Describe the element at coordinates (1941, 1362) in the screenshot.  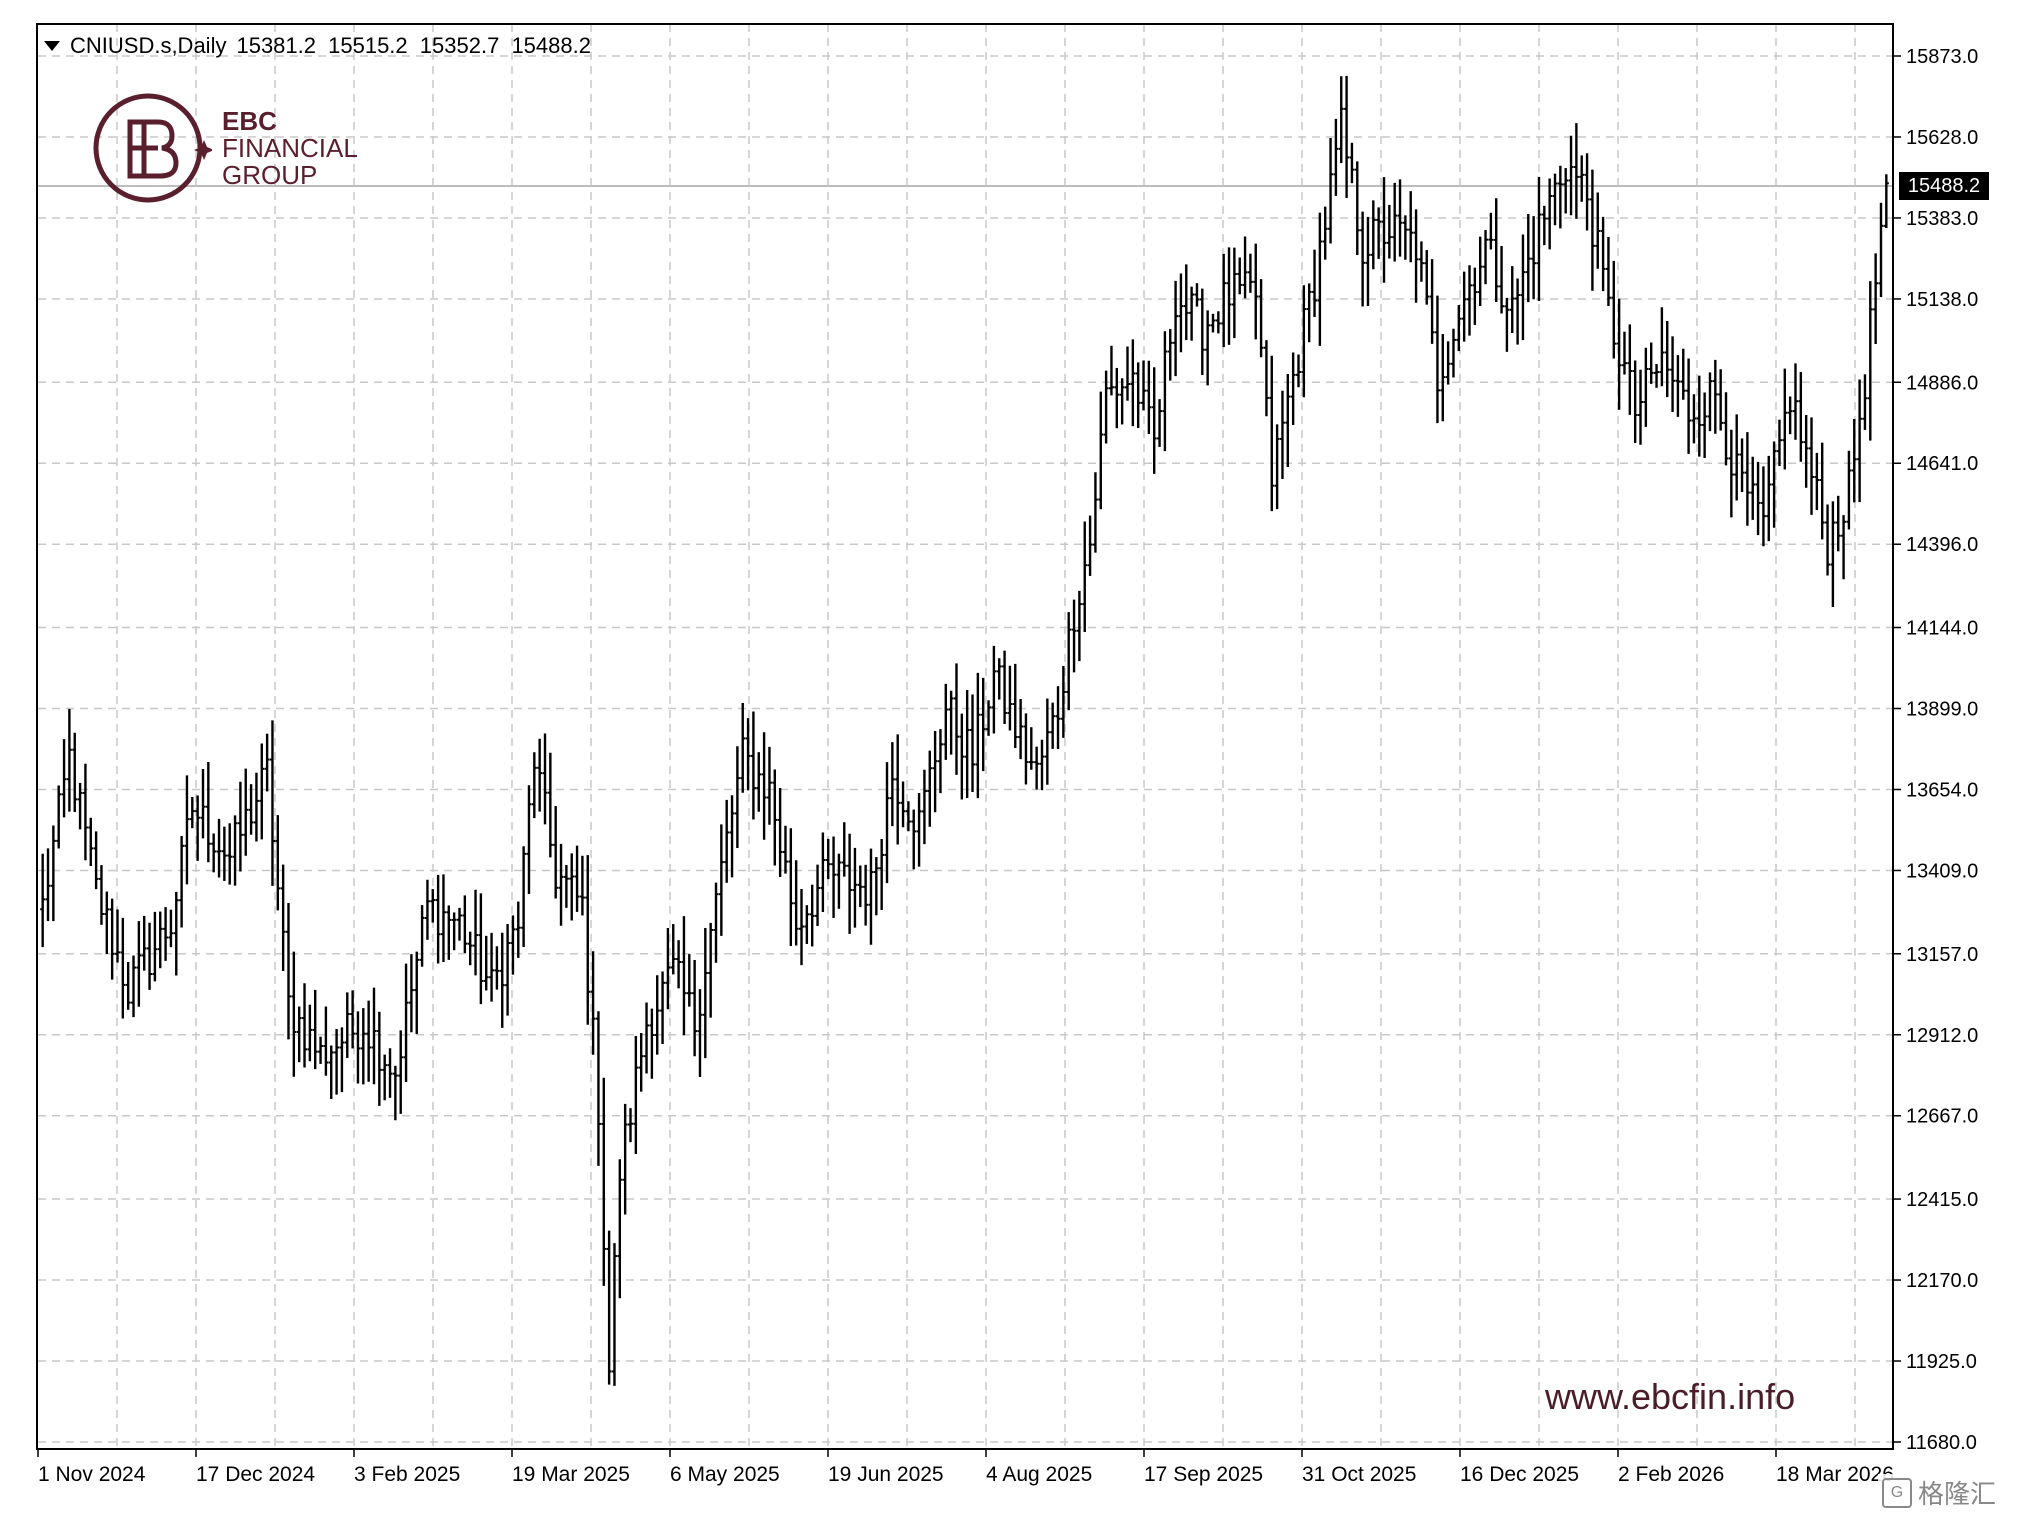
I see `y-tick-label: 11925.0` at that location.